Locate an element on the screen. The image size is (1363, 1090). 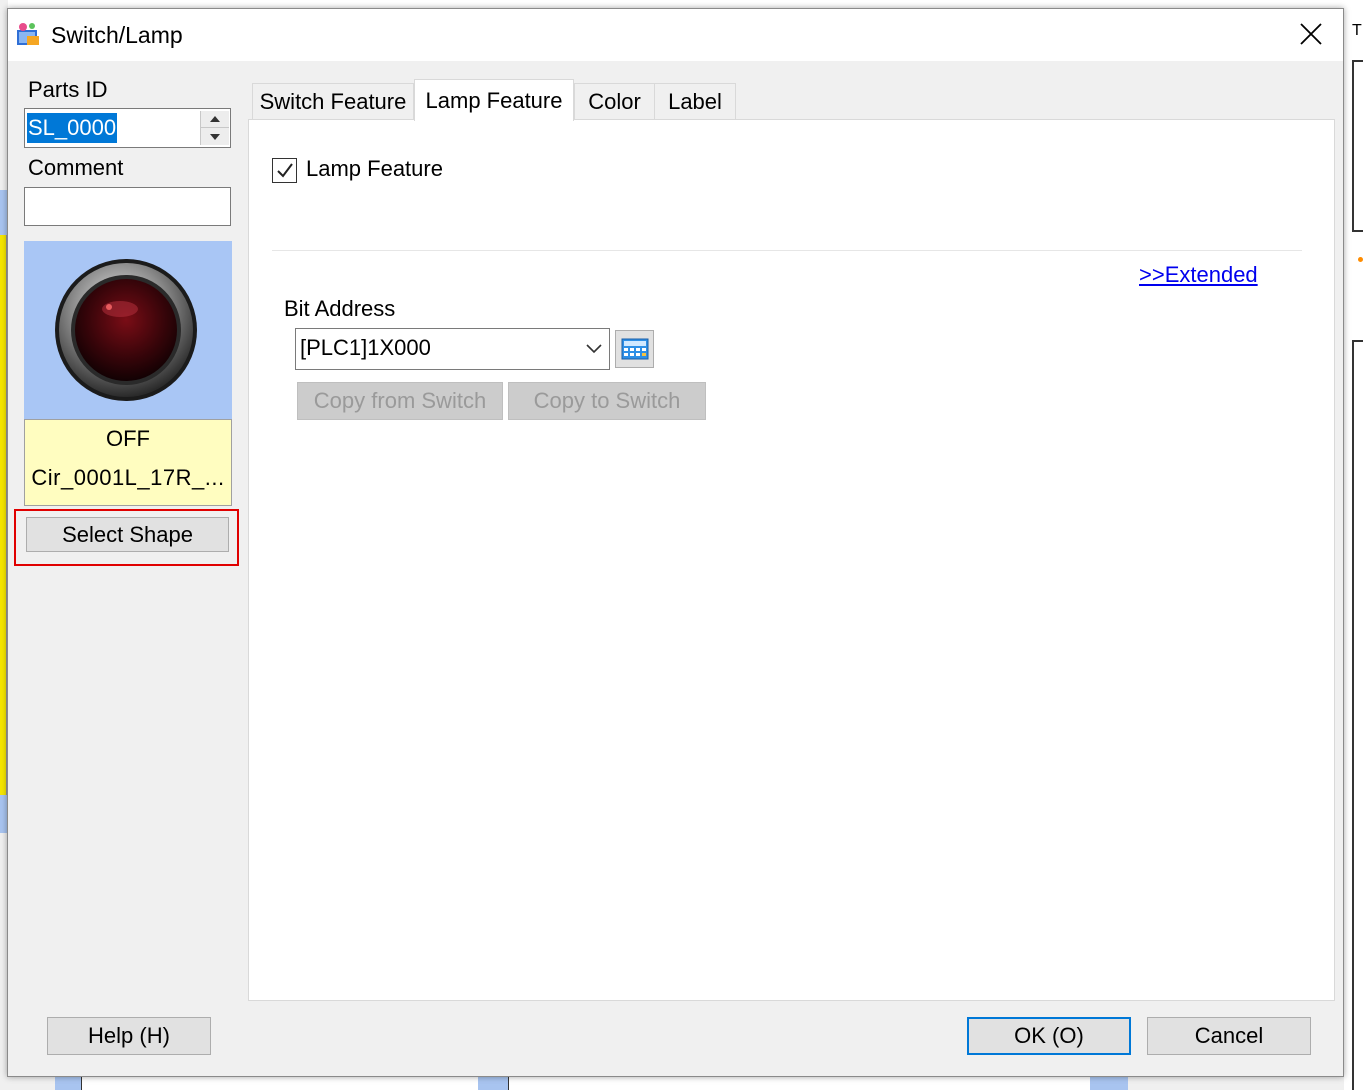
app-icon is located at coordinates (28, 34).